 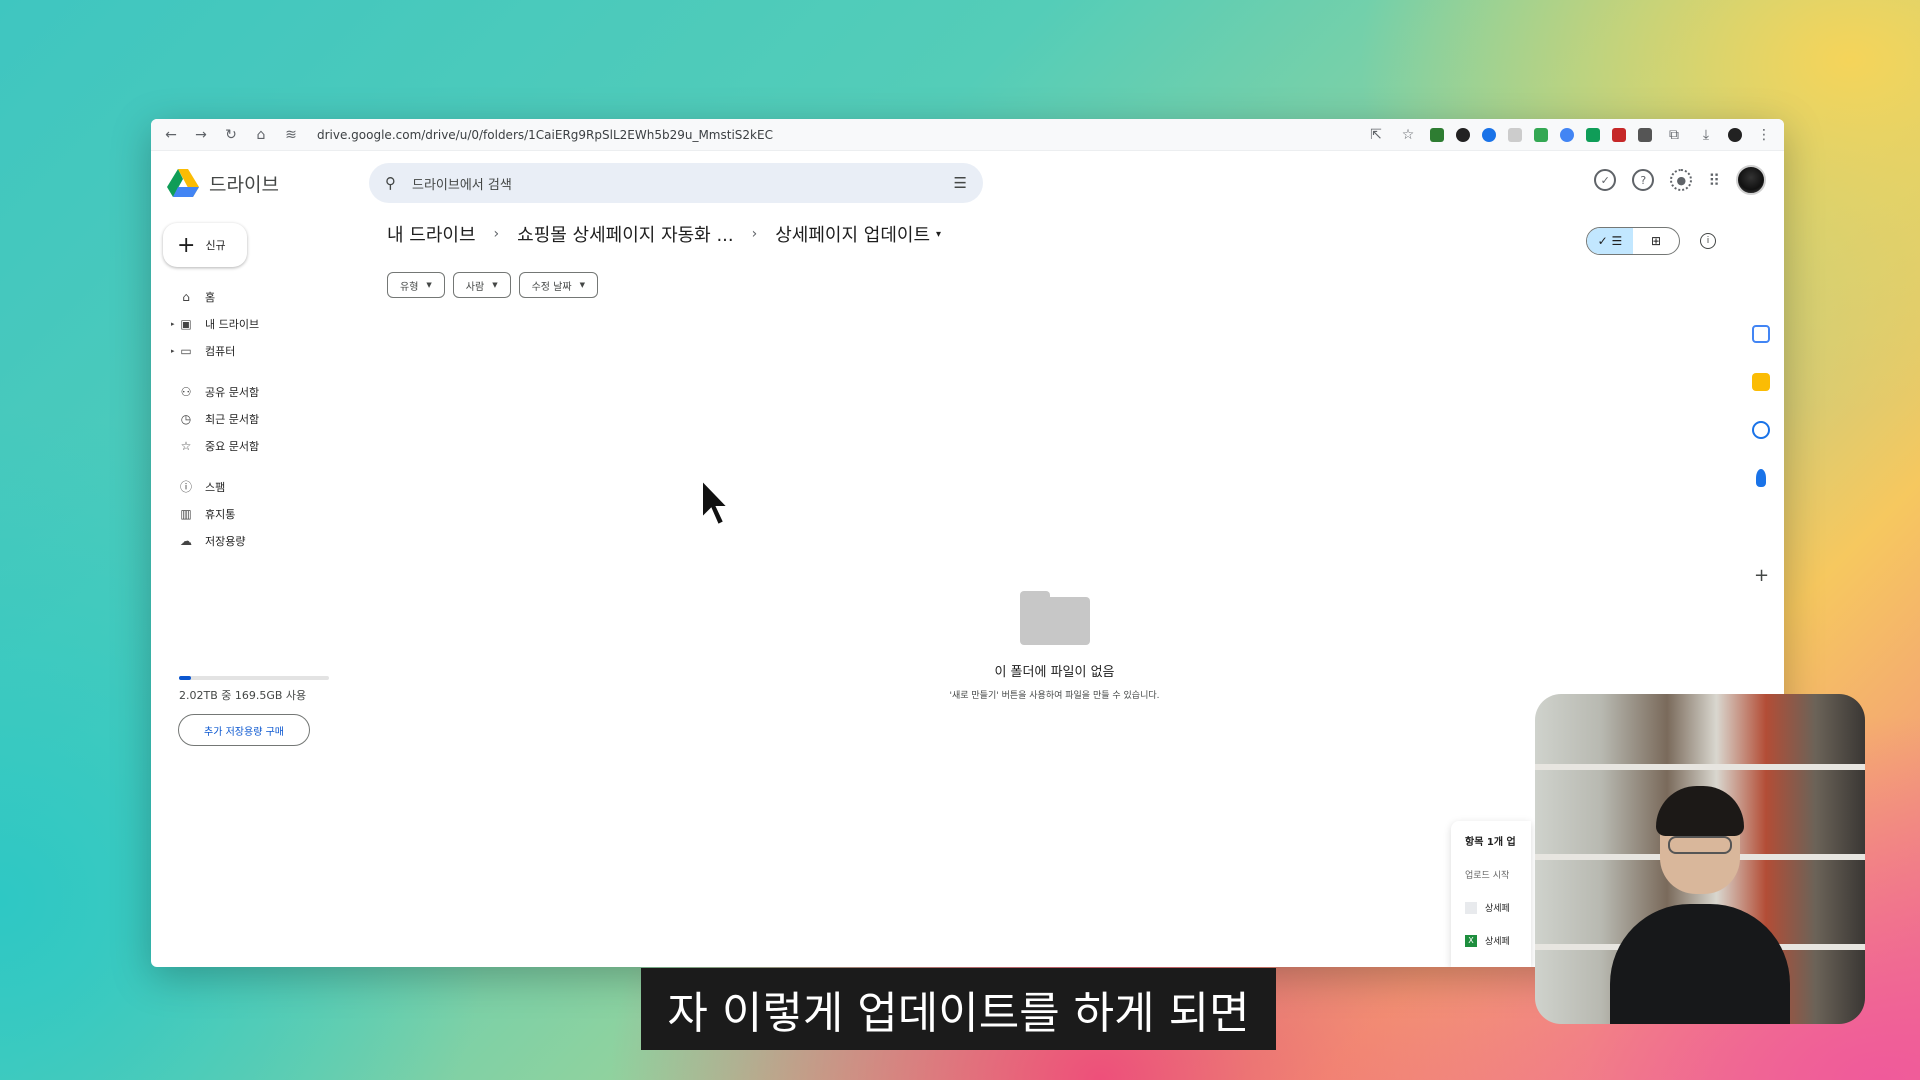 I want to click on sidebar-item-shared: ⚇ 공유 문서함, so click(x=261, y=391).